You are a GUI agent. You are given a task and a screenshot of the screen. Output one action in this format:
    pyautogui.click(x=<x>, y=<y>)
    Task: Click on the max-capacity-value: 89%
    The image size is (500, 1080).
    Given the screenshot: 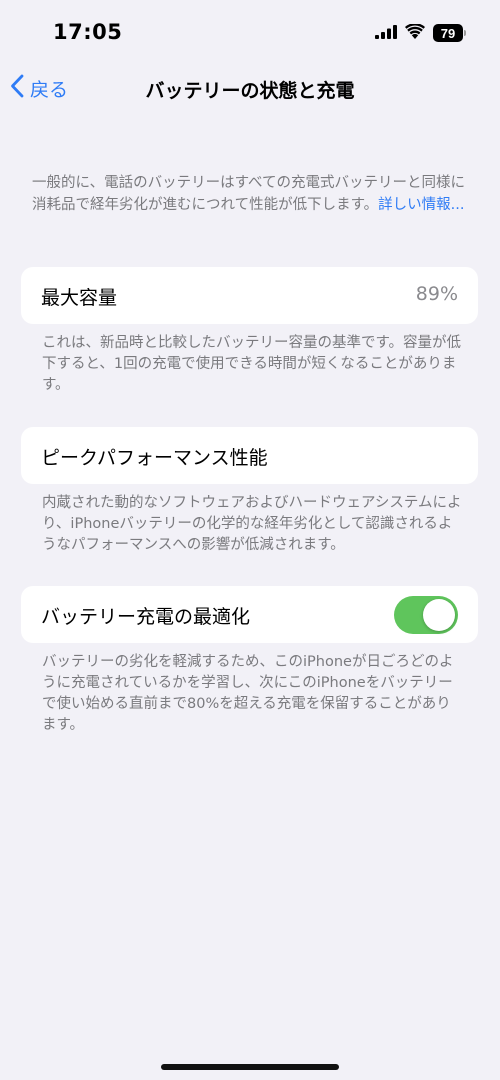 What is the action you would take?
    pyautogui.click(x=436, y=294)
    